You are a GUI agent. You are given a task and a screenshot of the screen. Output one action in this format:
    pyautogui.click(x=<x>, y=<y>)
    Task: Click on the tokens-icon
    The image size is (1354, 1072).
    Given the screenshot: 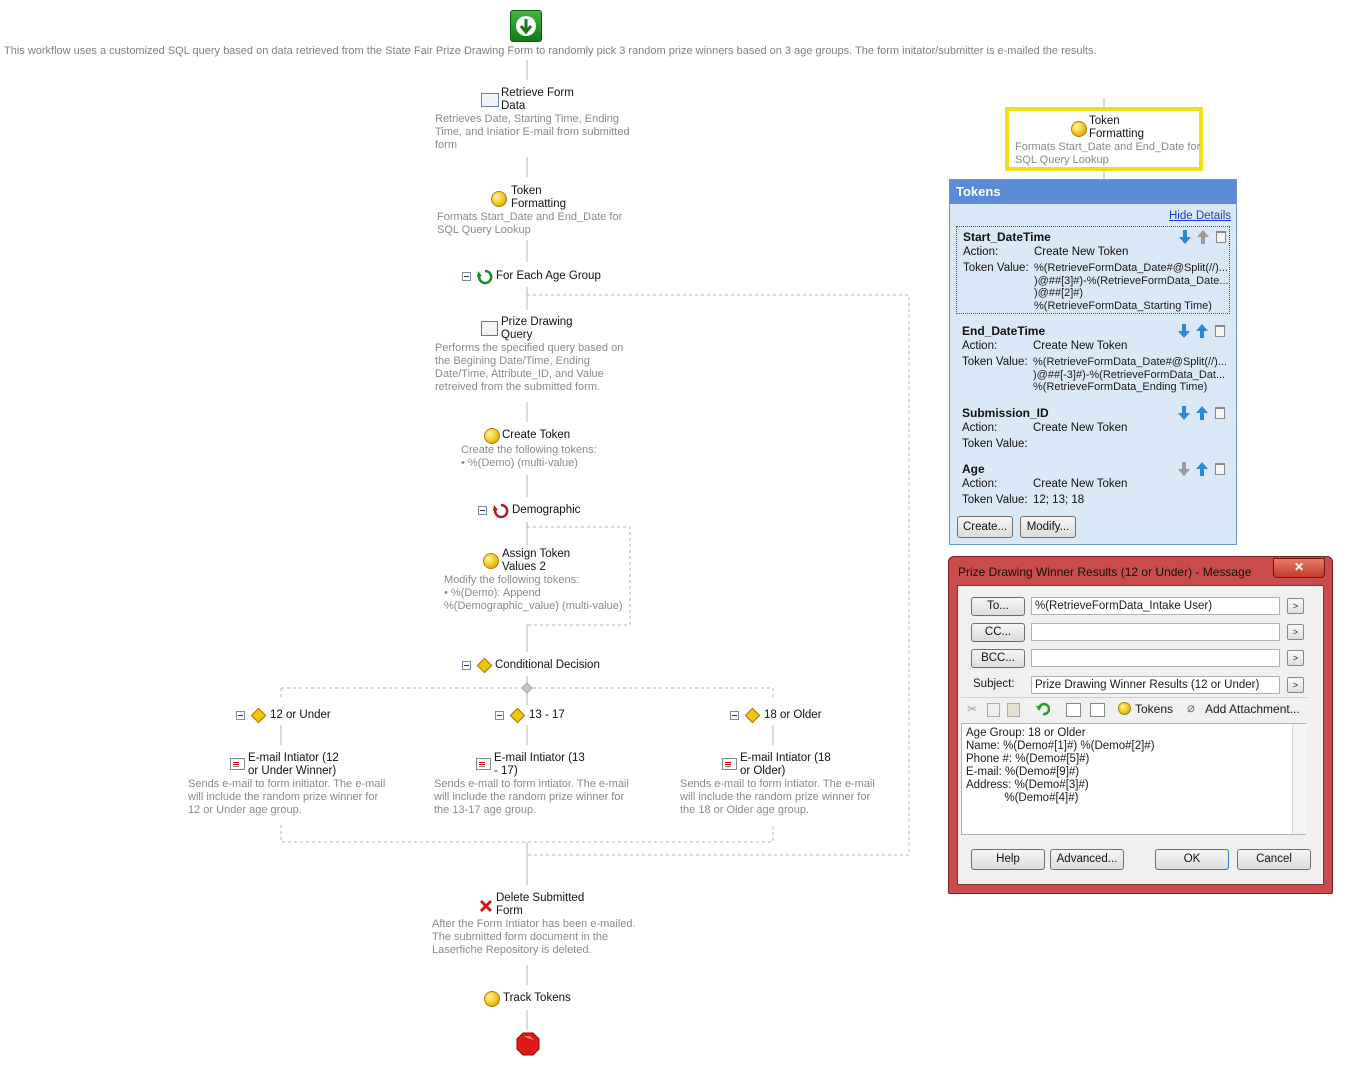 What is the action you would take?
    pyautogui.click(x=1124, y=708)
    